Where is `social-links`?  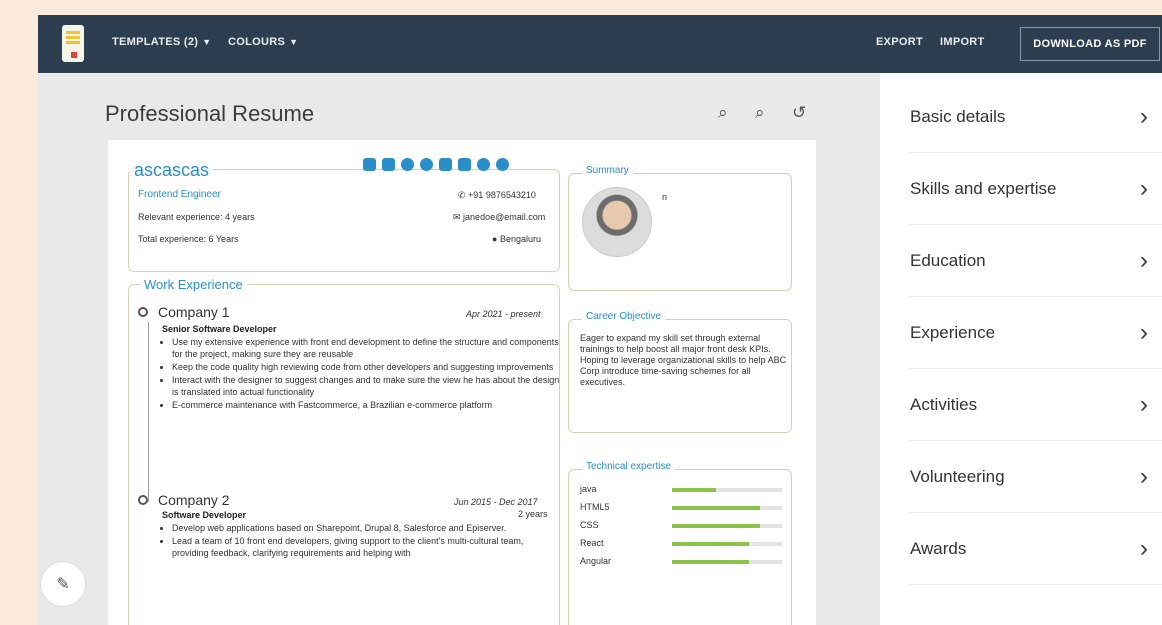
social-links is located at coordinates (436, 164).